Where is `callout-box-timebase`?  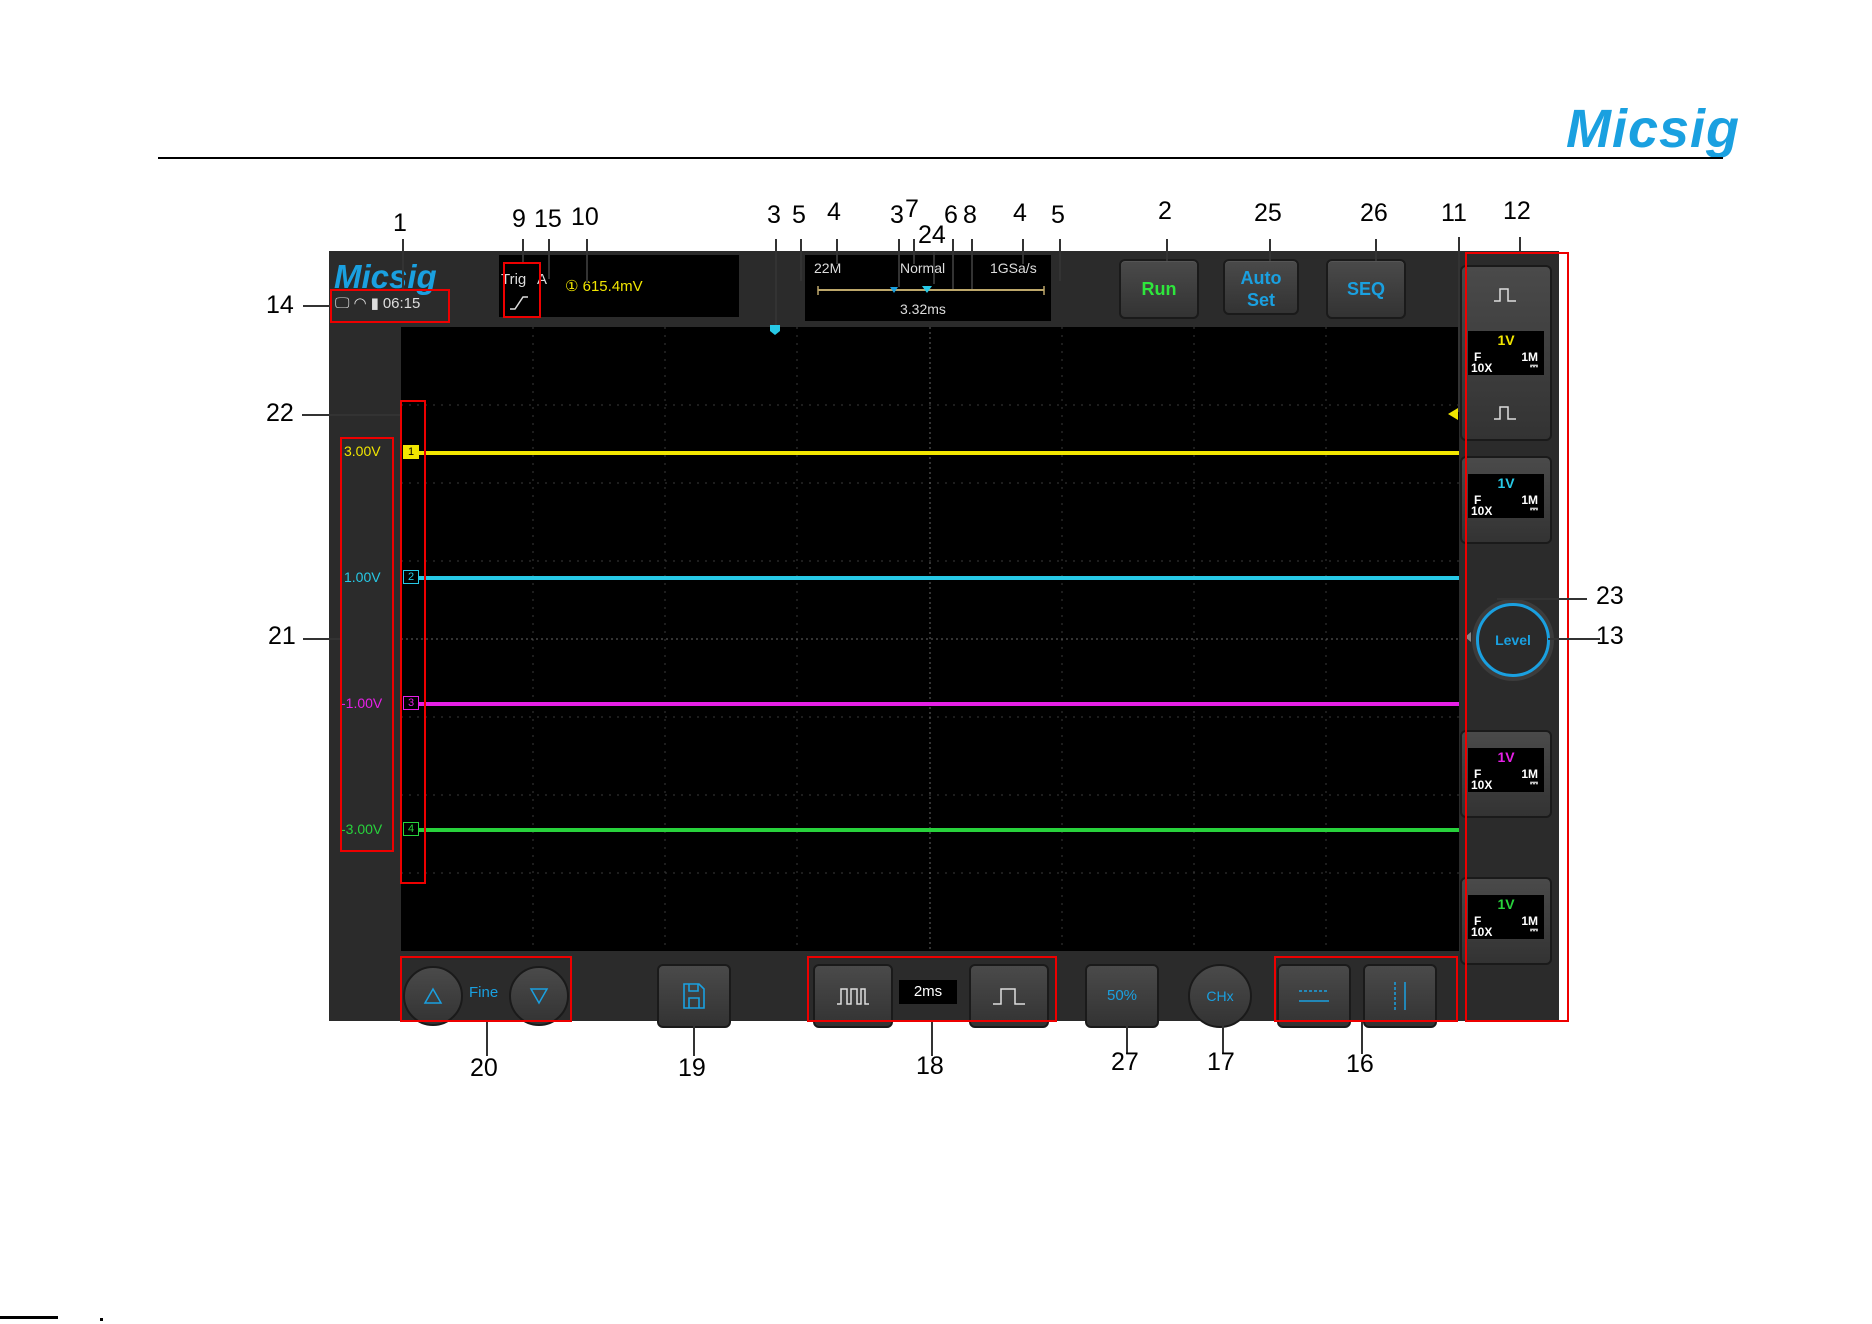 callout-box-timebase is located at coordinates (932, 989).